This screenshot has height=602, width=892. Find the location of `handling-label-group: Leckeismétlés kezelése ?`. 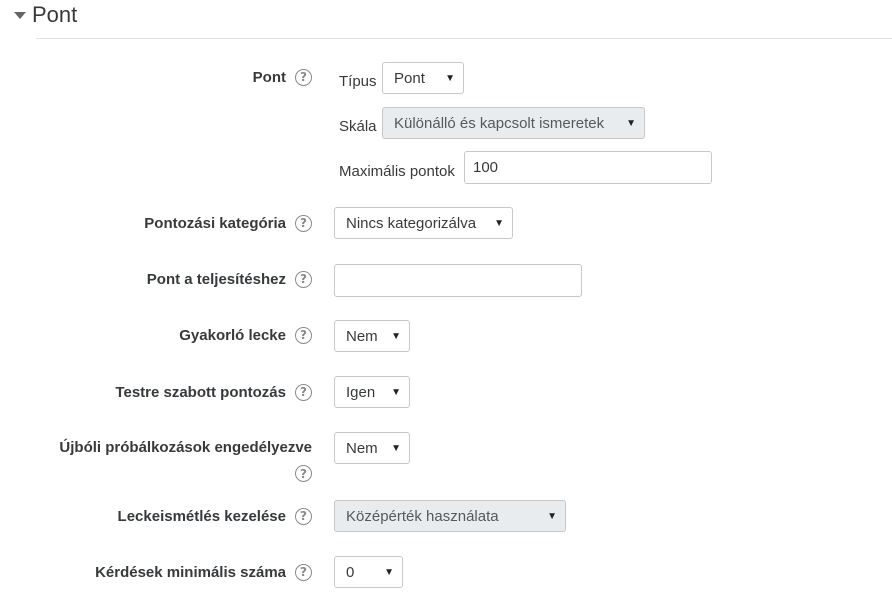

handling-label-group: Leckeismétlés kezelése ? is located at coordinates (186, 516).